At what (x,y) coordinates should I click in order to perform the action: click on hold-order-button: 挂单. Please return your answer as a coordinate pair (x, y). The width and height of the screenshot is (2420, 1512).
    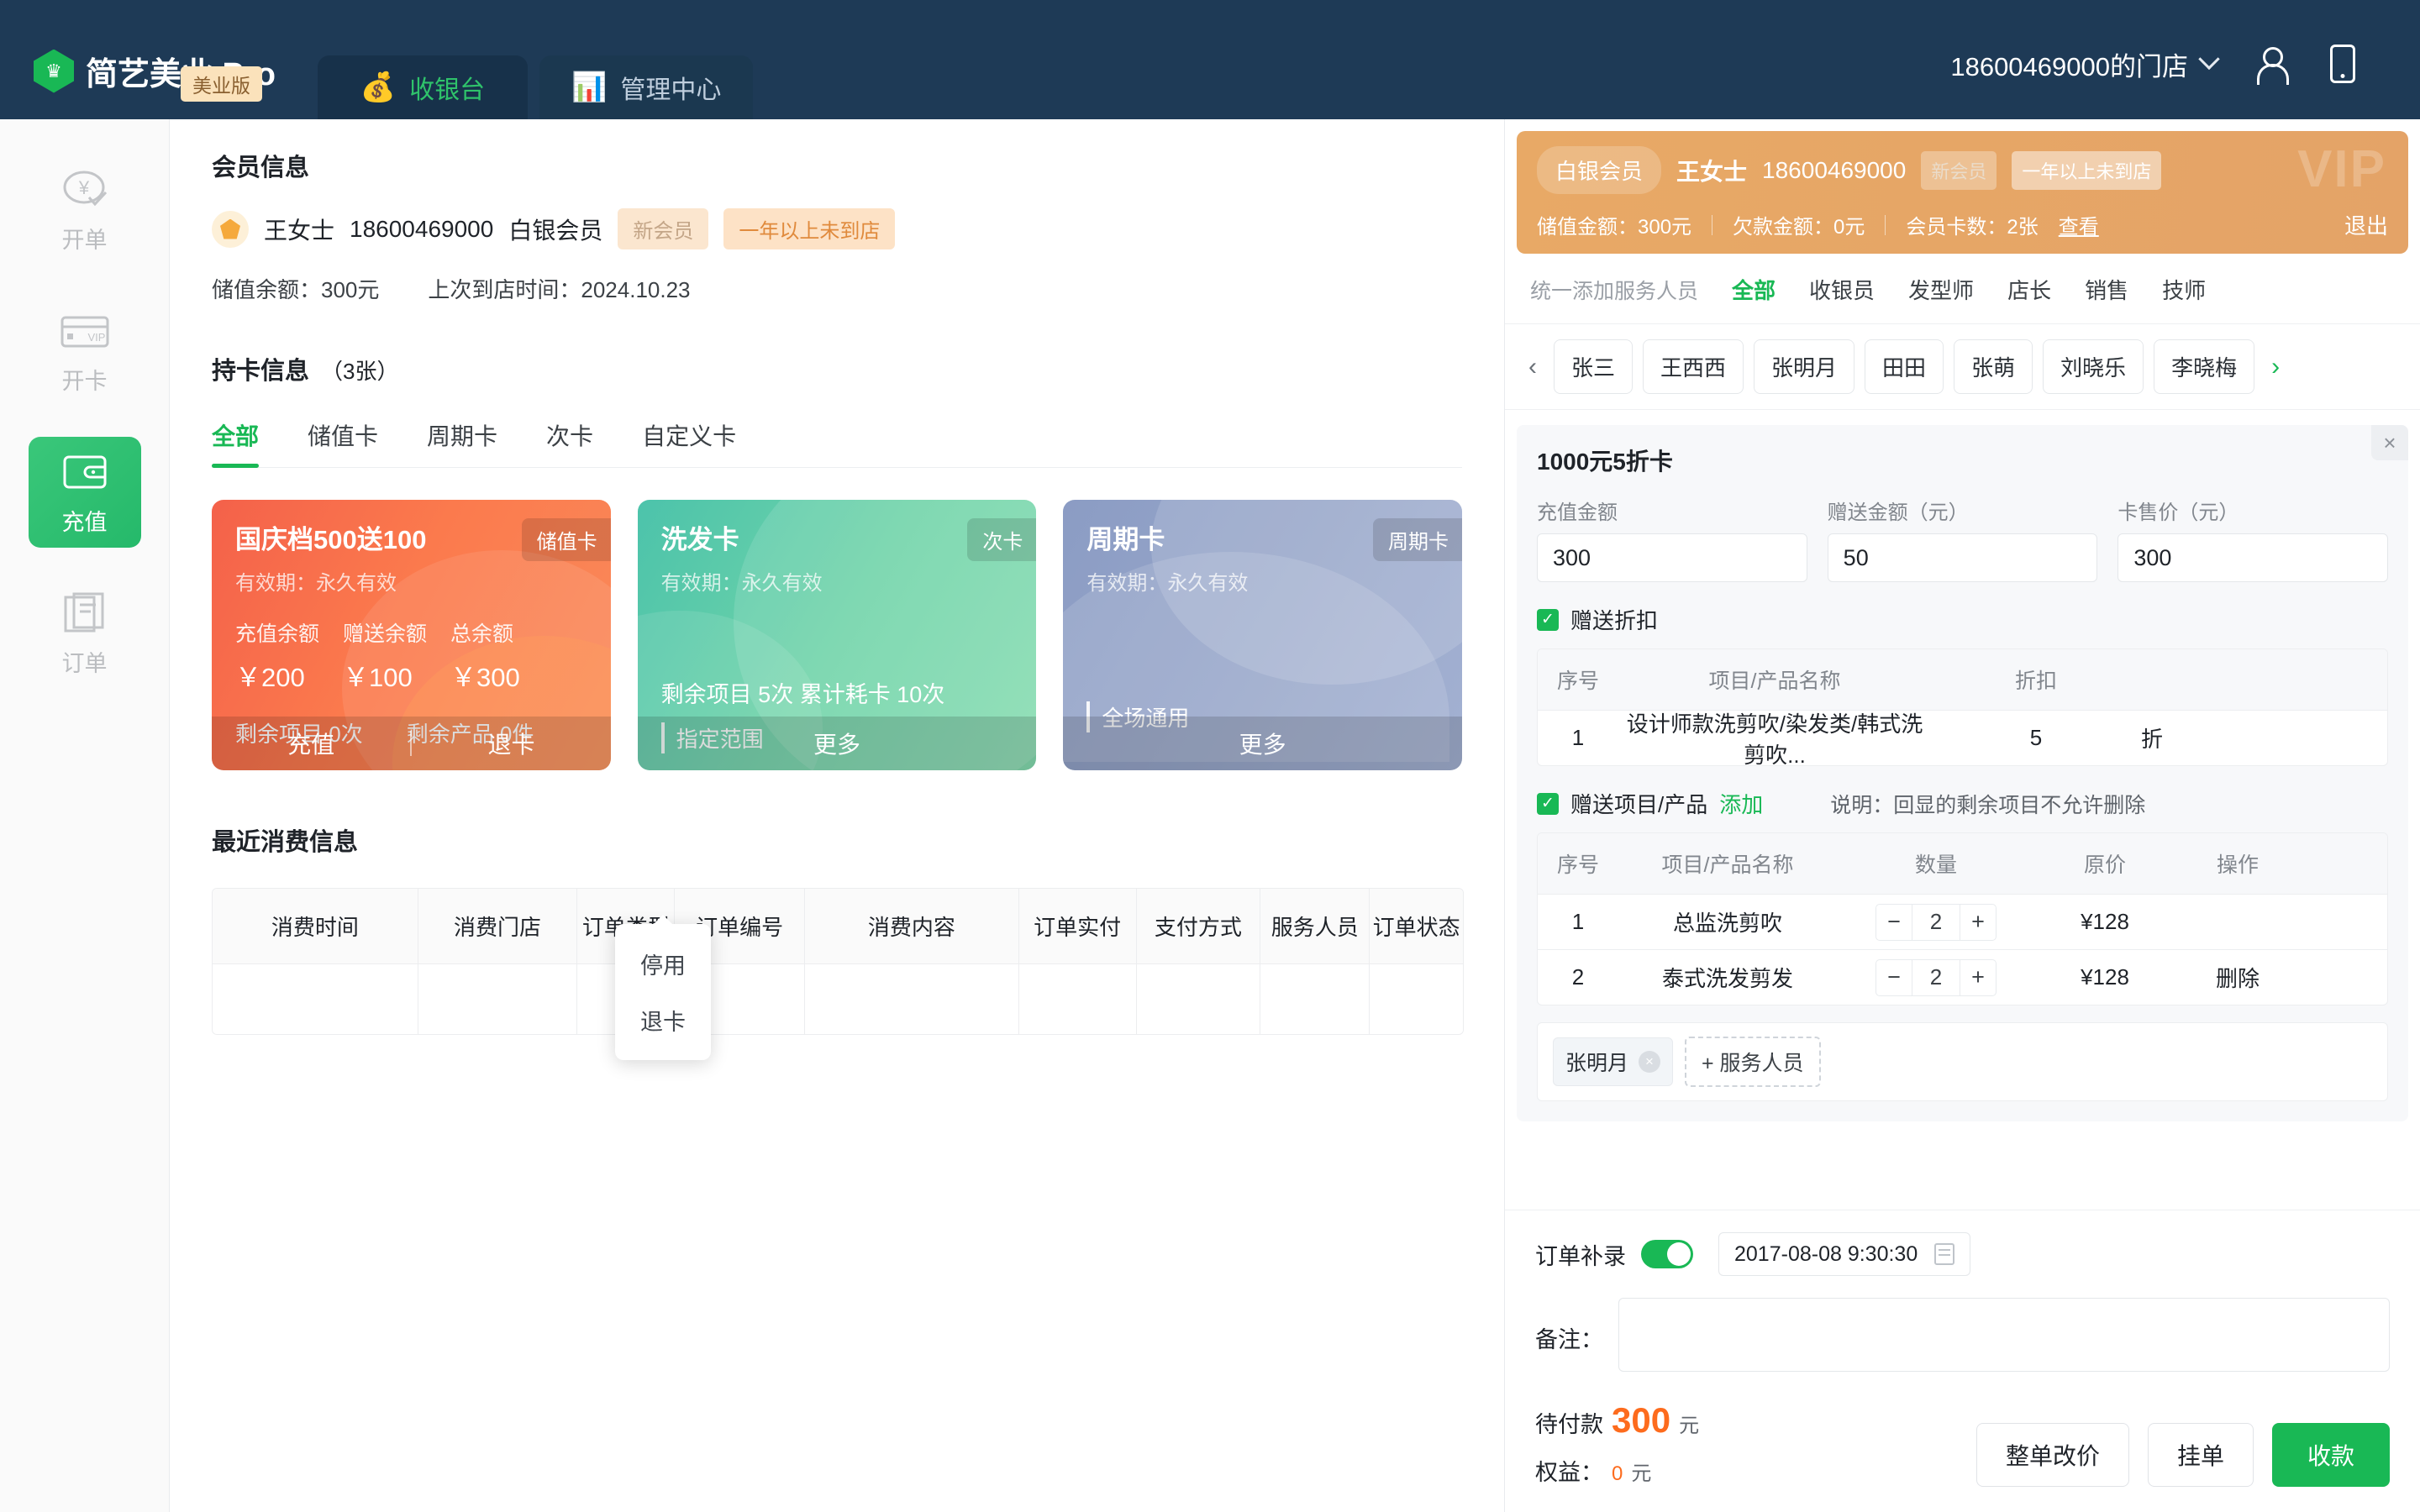
    Looking at the image, I should click on (2201, 1455).